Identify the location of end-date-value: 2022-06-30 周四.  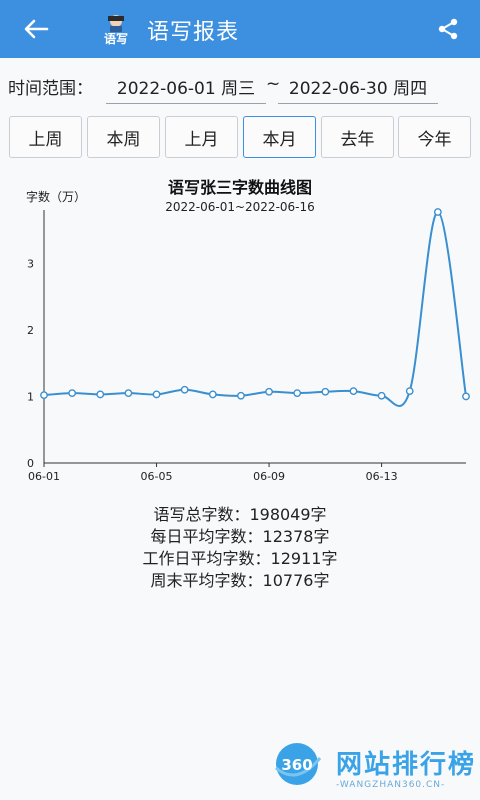
(358, 89).